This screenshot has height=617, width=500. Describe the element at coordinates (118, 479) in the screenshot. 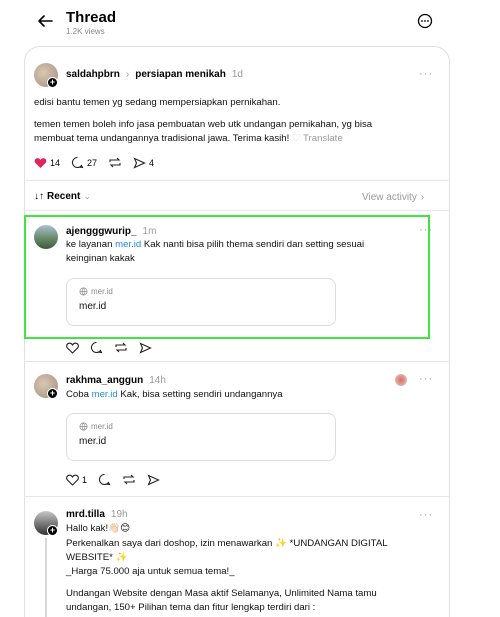

I see `reply-actions: 1` at that location.